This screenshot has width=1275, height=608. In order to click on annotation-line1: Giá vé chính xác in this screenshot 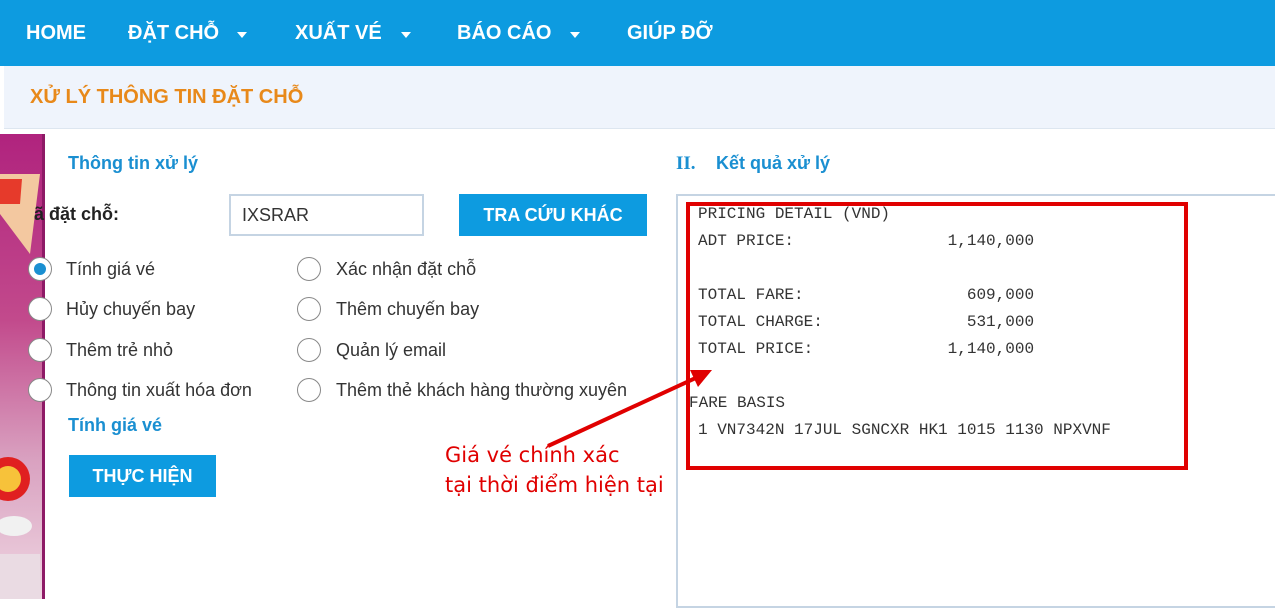, I will do `click(532, 455)`.